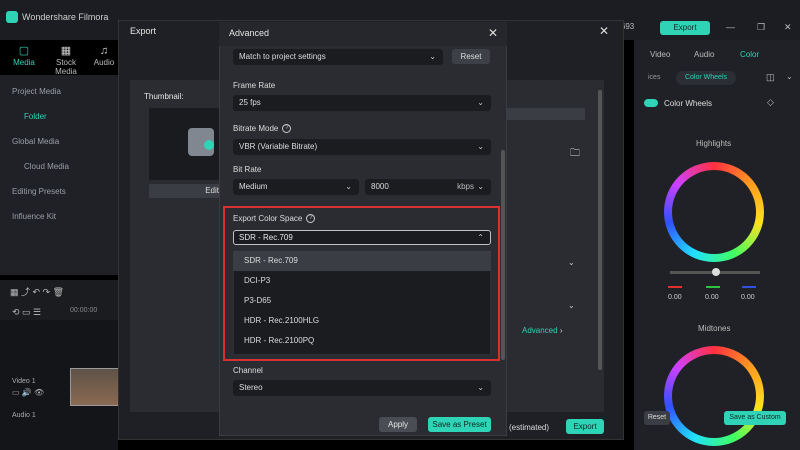 The width and height of the screenshot is (800, 450). What do you see at coordinates (480, 237) in the screenshot?
I see `chevron-up-icon: ⌃` at bounding box center [480, 237].